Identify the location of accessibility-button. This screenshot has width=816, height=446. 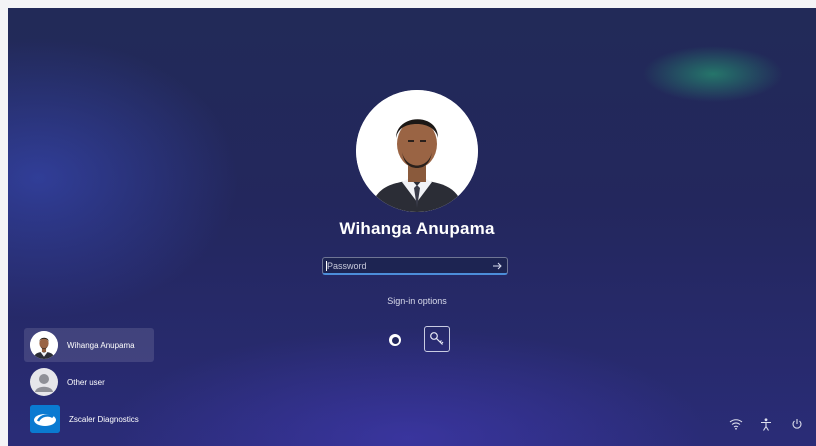
(766, 424).